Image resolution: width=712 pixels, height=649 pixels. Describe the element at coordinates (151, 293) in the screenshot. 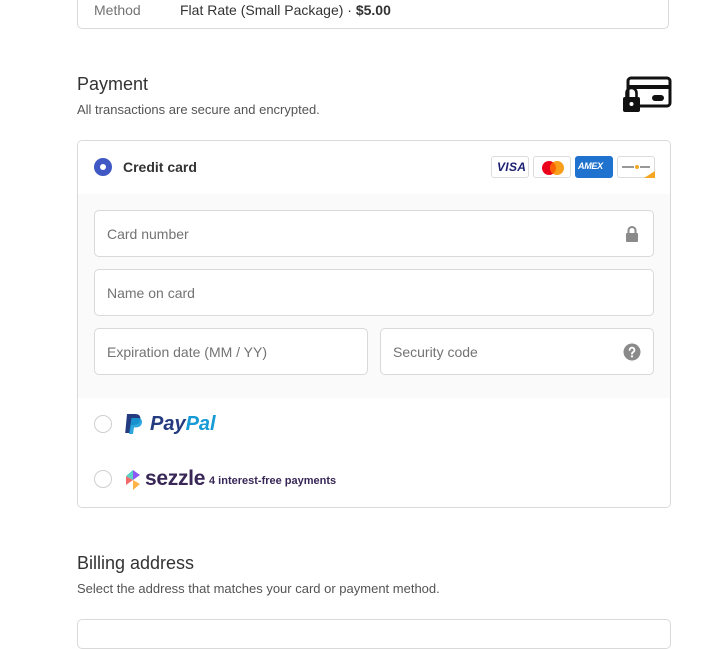

I see `name-on-card-placeholder: Name on card` at that location.